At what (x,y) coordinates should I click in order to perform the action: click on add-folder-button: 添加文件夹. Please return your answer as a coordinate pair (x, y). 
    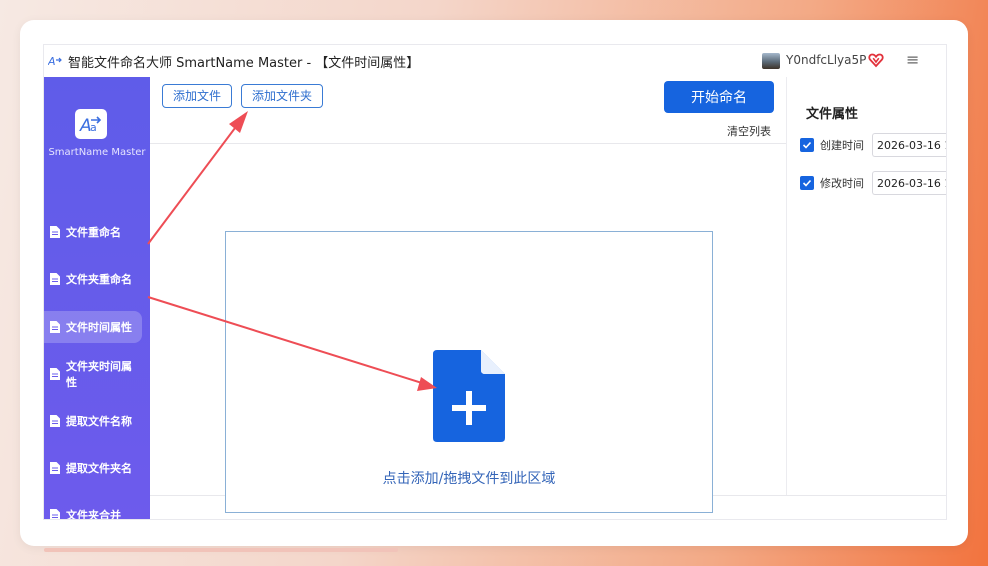
    Looking at the image, I should click on (282, 96).